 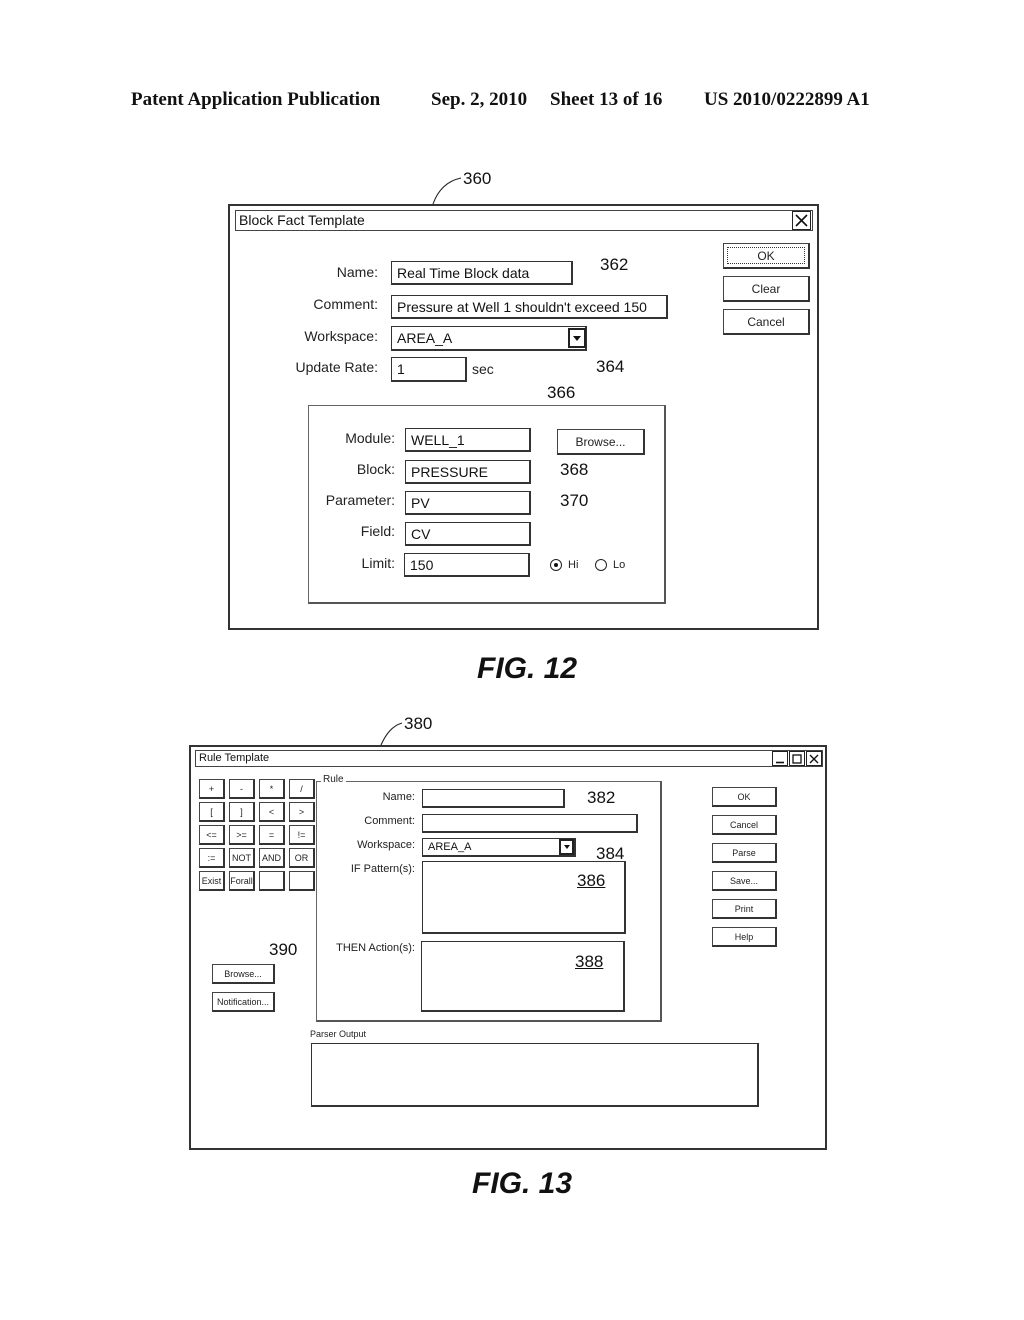 I want to click on ref-368: 368, so click(x=574, y=469).